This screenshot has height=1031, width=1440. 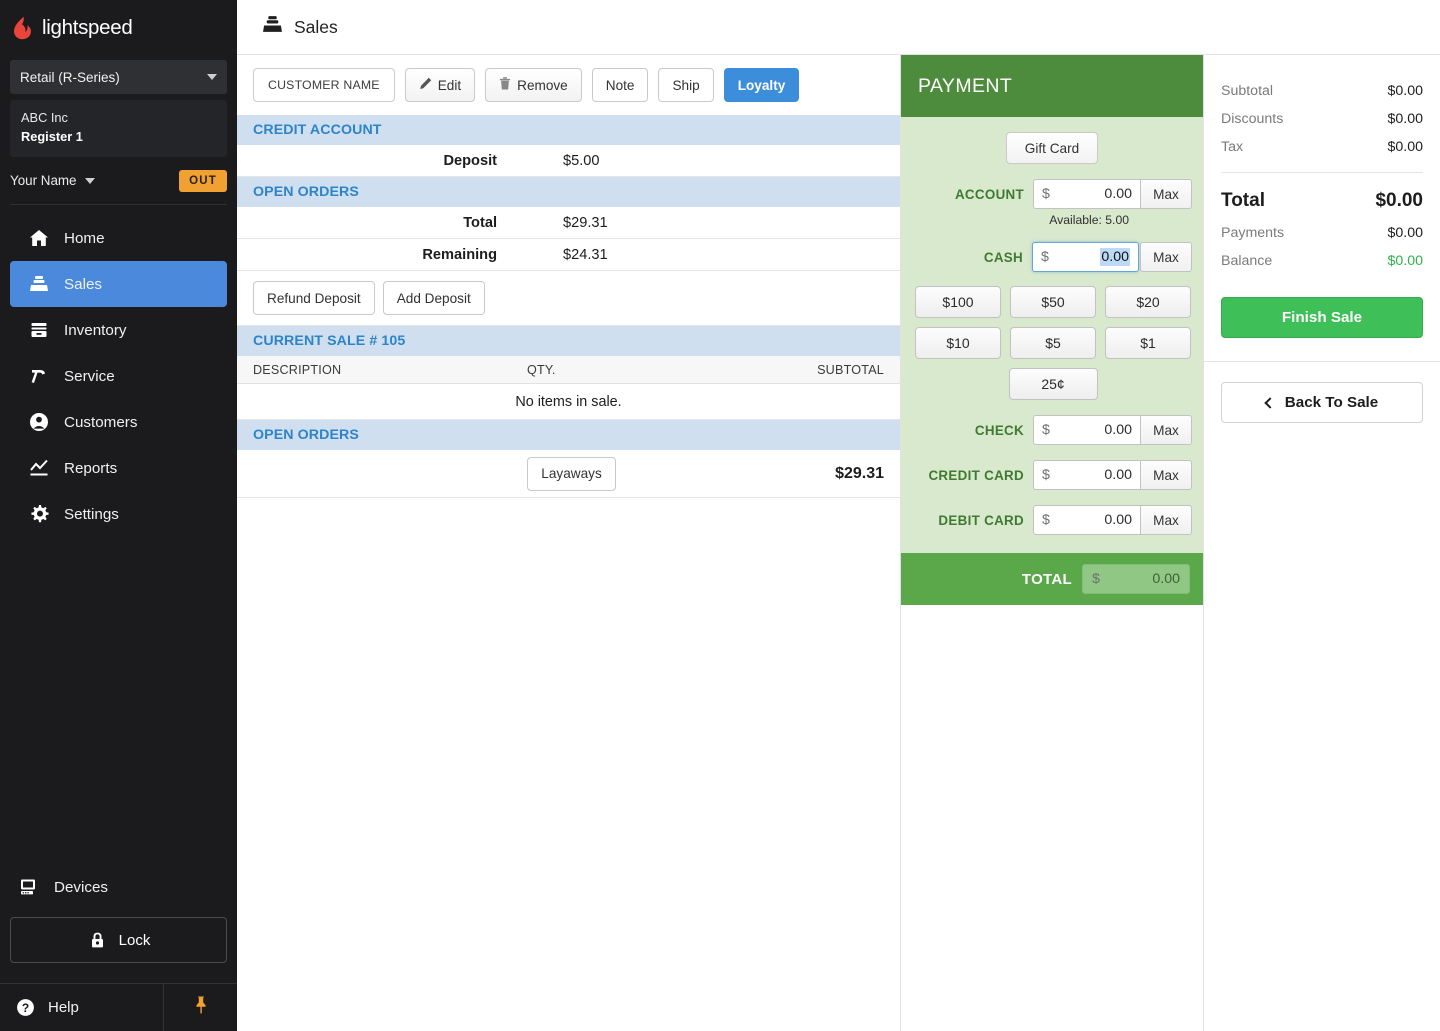 I want to click on denom-1-button: $1, so click(x=1148, y=343).